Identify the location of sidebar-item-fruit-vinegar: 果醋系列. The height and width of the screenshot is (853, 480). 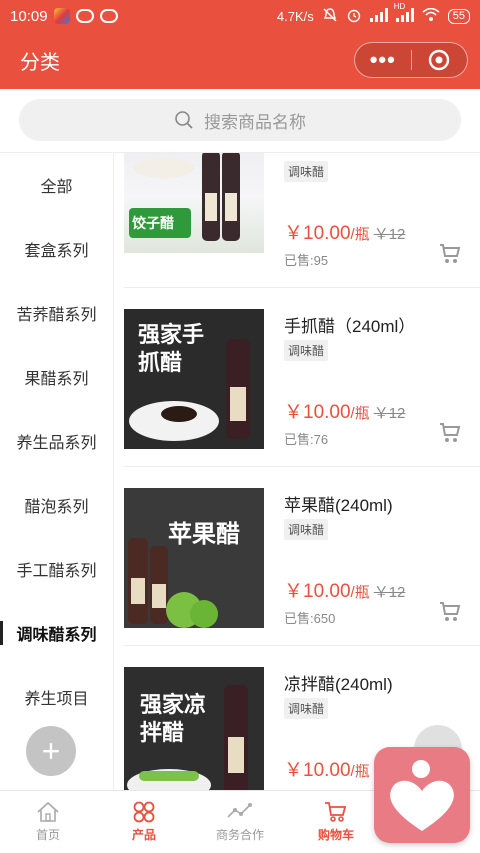
(56, 377).